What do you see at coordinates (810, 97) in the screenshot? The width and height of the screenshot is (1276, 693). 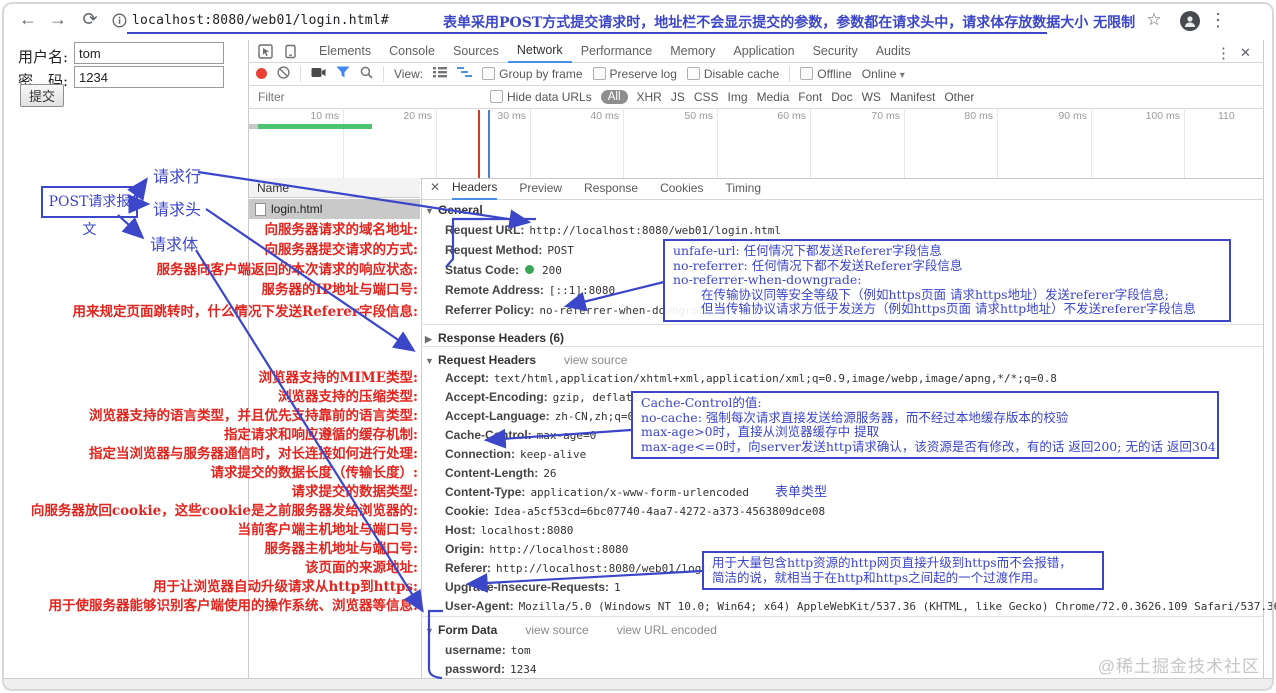 I see `filter-type-font: Font` at bounding box center [810, 97].